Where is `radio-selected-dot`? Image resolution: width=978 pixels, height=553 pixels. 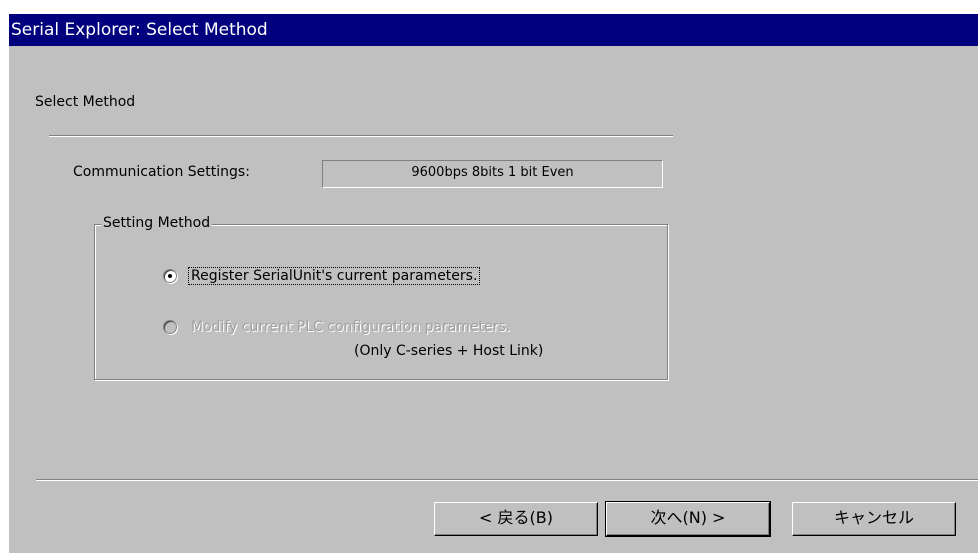
radio-selected-dot is located at coordinates (170, 276).